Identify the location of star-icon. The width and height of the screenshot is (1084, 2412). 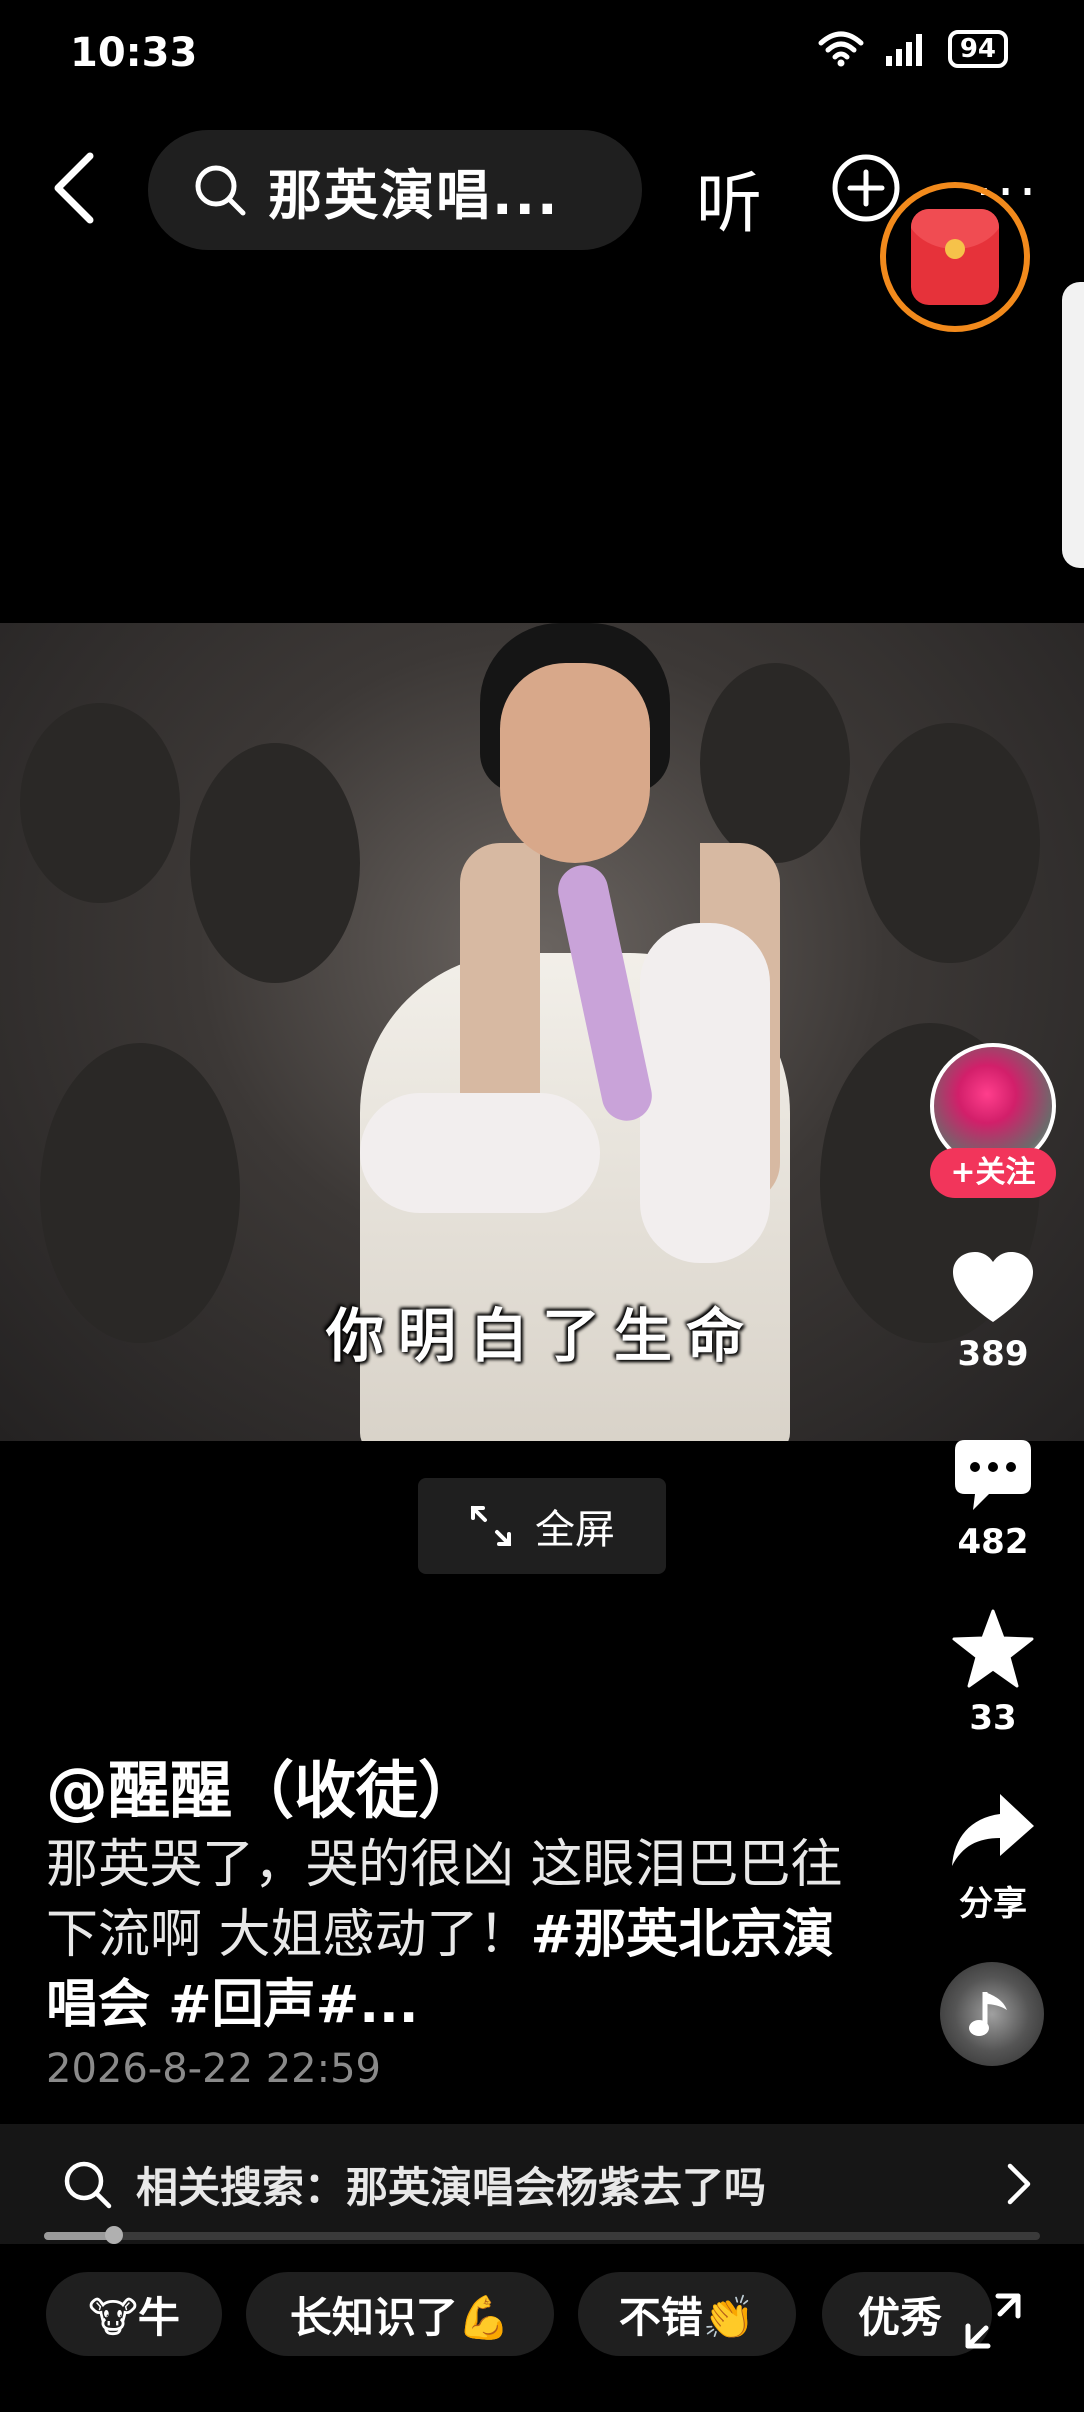
(993, 1648).